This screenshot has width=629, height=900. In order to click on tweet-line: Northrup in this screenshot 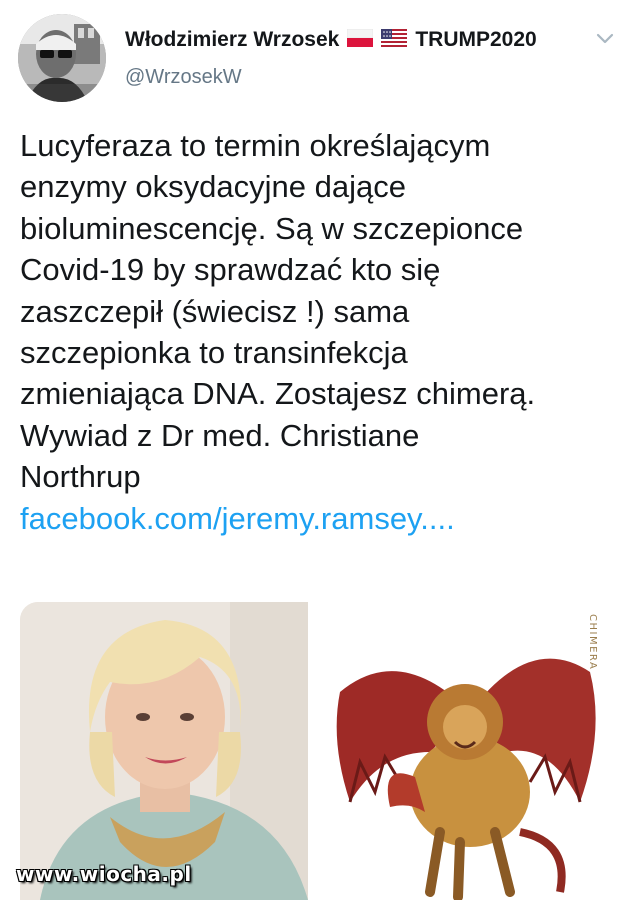, I will do `click(80, 477)`.